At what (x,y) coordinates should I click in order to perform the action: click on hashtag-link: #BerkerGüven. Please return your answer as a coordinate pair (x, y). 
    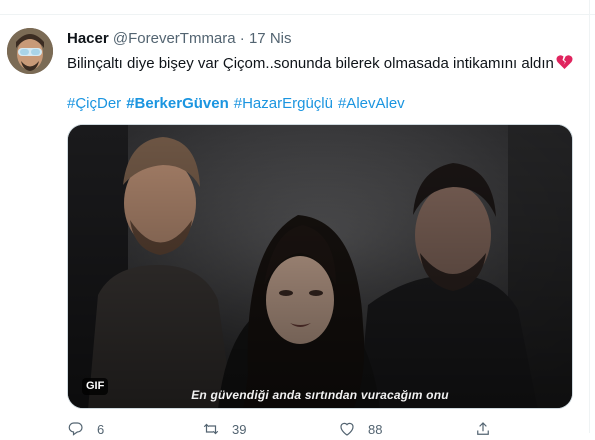
    Looking at the image, I should click on (177, 103).